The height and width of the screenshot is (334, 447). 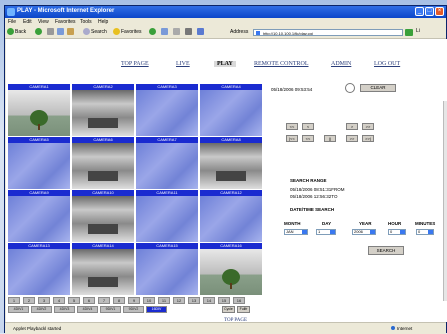 I want to click on hour-select: 0, so click(x=397, y=232).